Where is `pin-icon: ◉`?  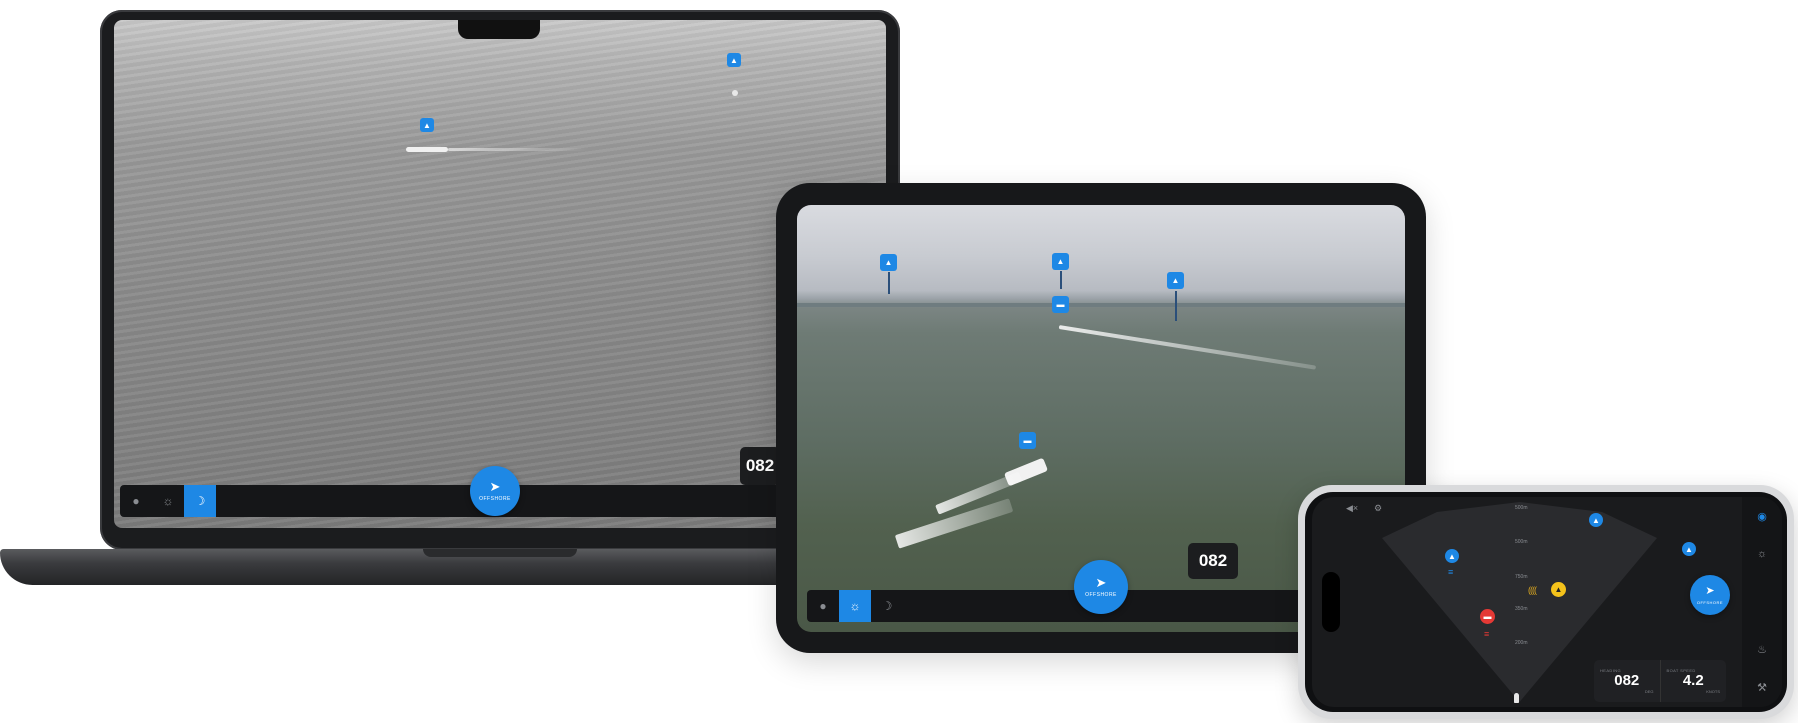
pin-icon: ◉ is located at coordinates (1762, 516).